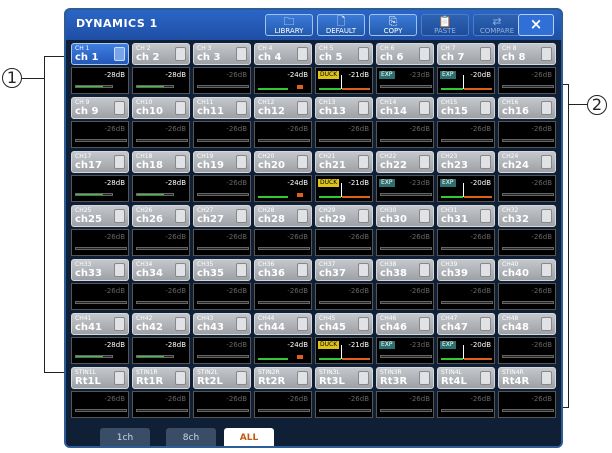 This screenshot has width=612, height=453. I want to click on channel-select-button: CH21 ch21, so click(344, 162).